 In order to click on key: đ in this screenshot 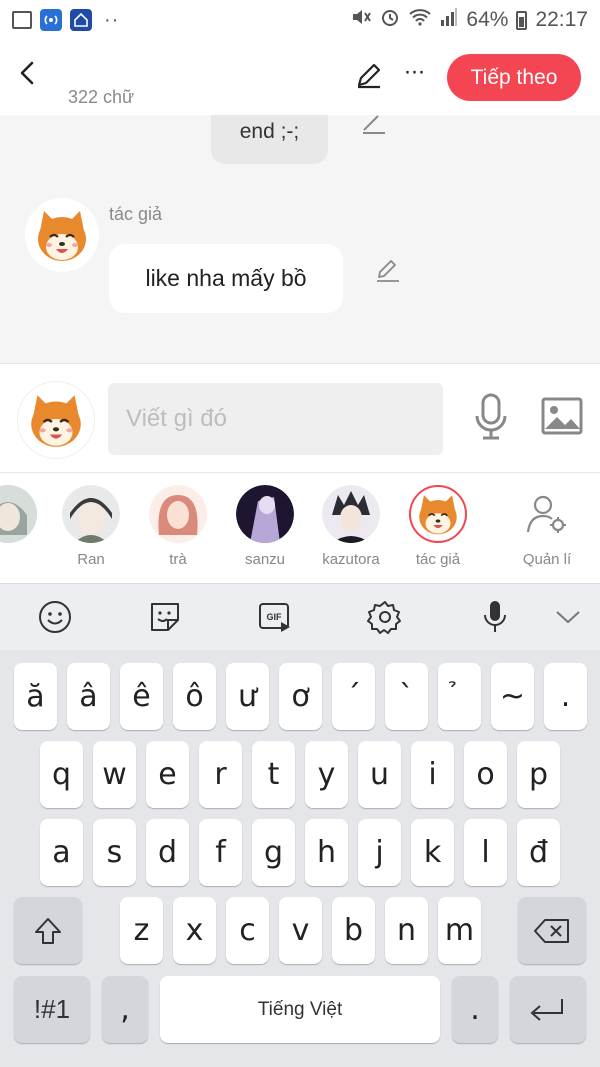, I will do `click(538, 852)`.